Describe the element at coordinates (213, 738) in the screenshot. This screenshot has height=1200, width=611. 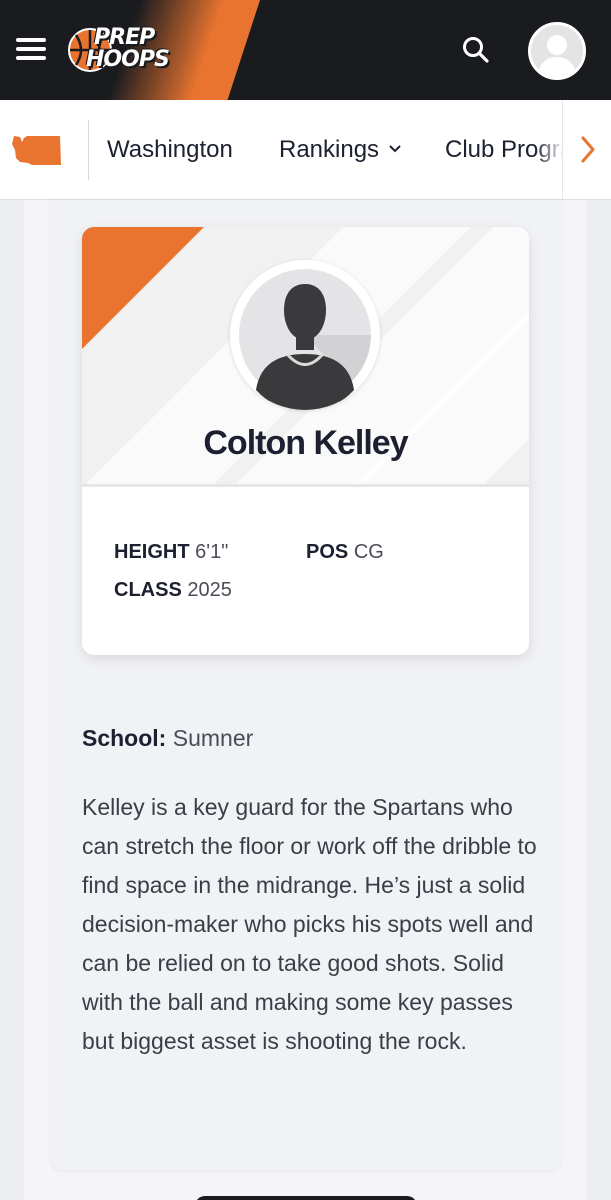
I see `school-value: Sumner` at that location.